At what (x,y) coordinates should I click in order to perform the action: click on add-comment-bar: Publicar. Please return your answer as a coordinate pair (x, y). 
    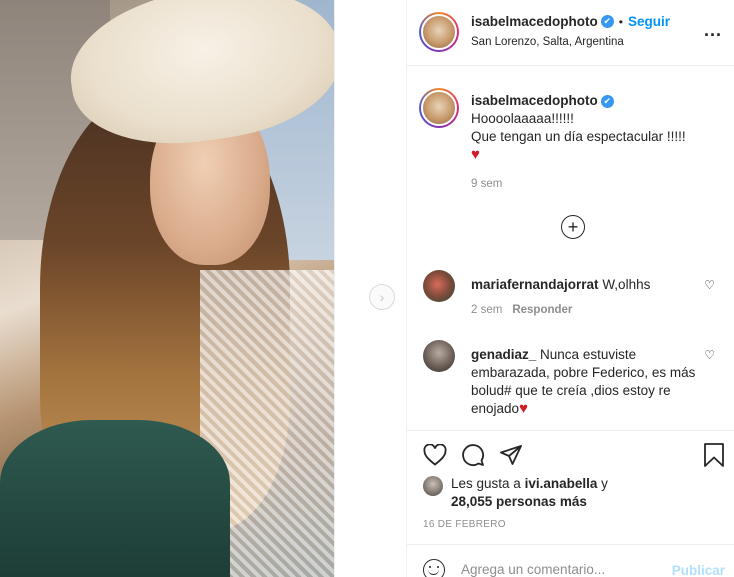
    Looking at the image, I should click on (570, 560).